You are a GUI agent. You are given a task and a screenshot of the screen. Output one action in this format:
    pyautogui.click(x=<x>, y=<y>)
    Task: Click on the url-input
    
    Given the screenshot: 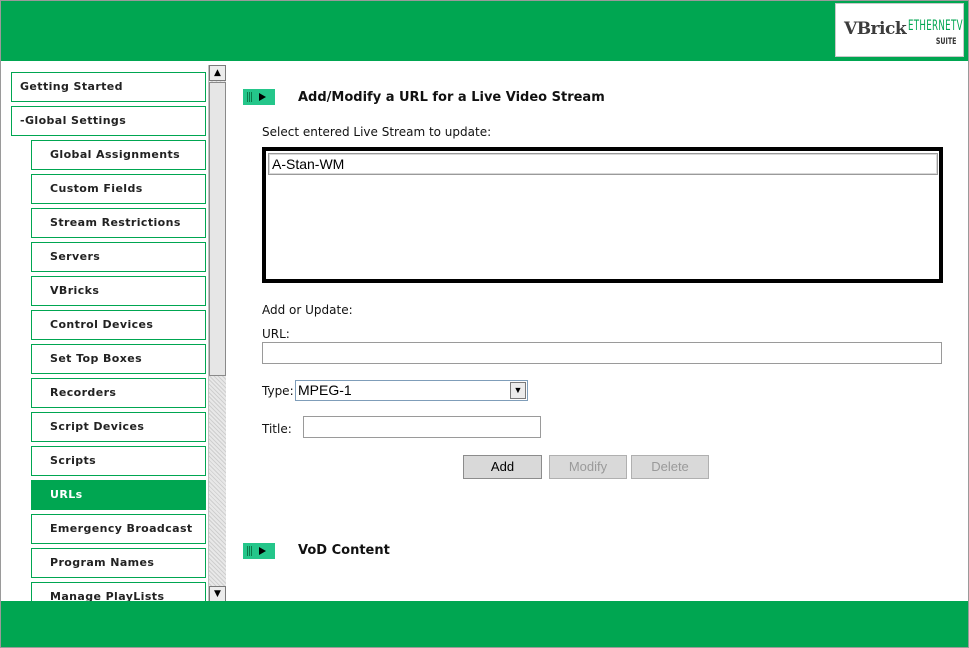 What is the action you would take?
    pyautogui.click(x=602, y=353)
    